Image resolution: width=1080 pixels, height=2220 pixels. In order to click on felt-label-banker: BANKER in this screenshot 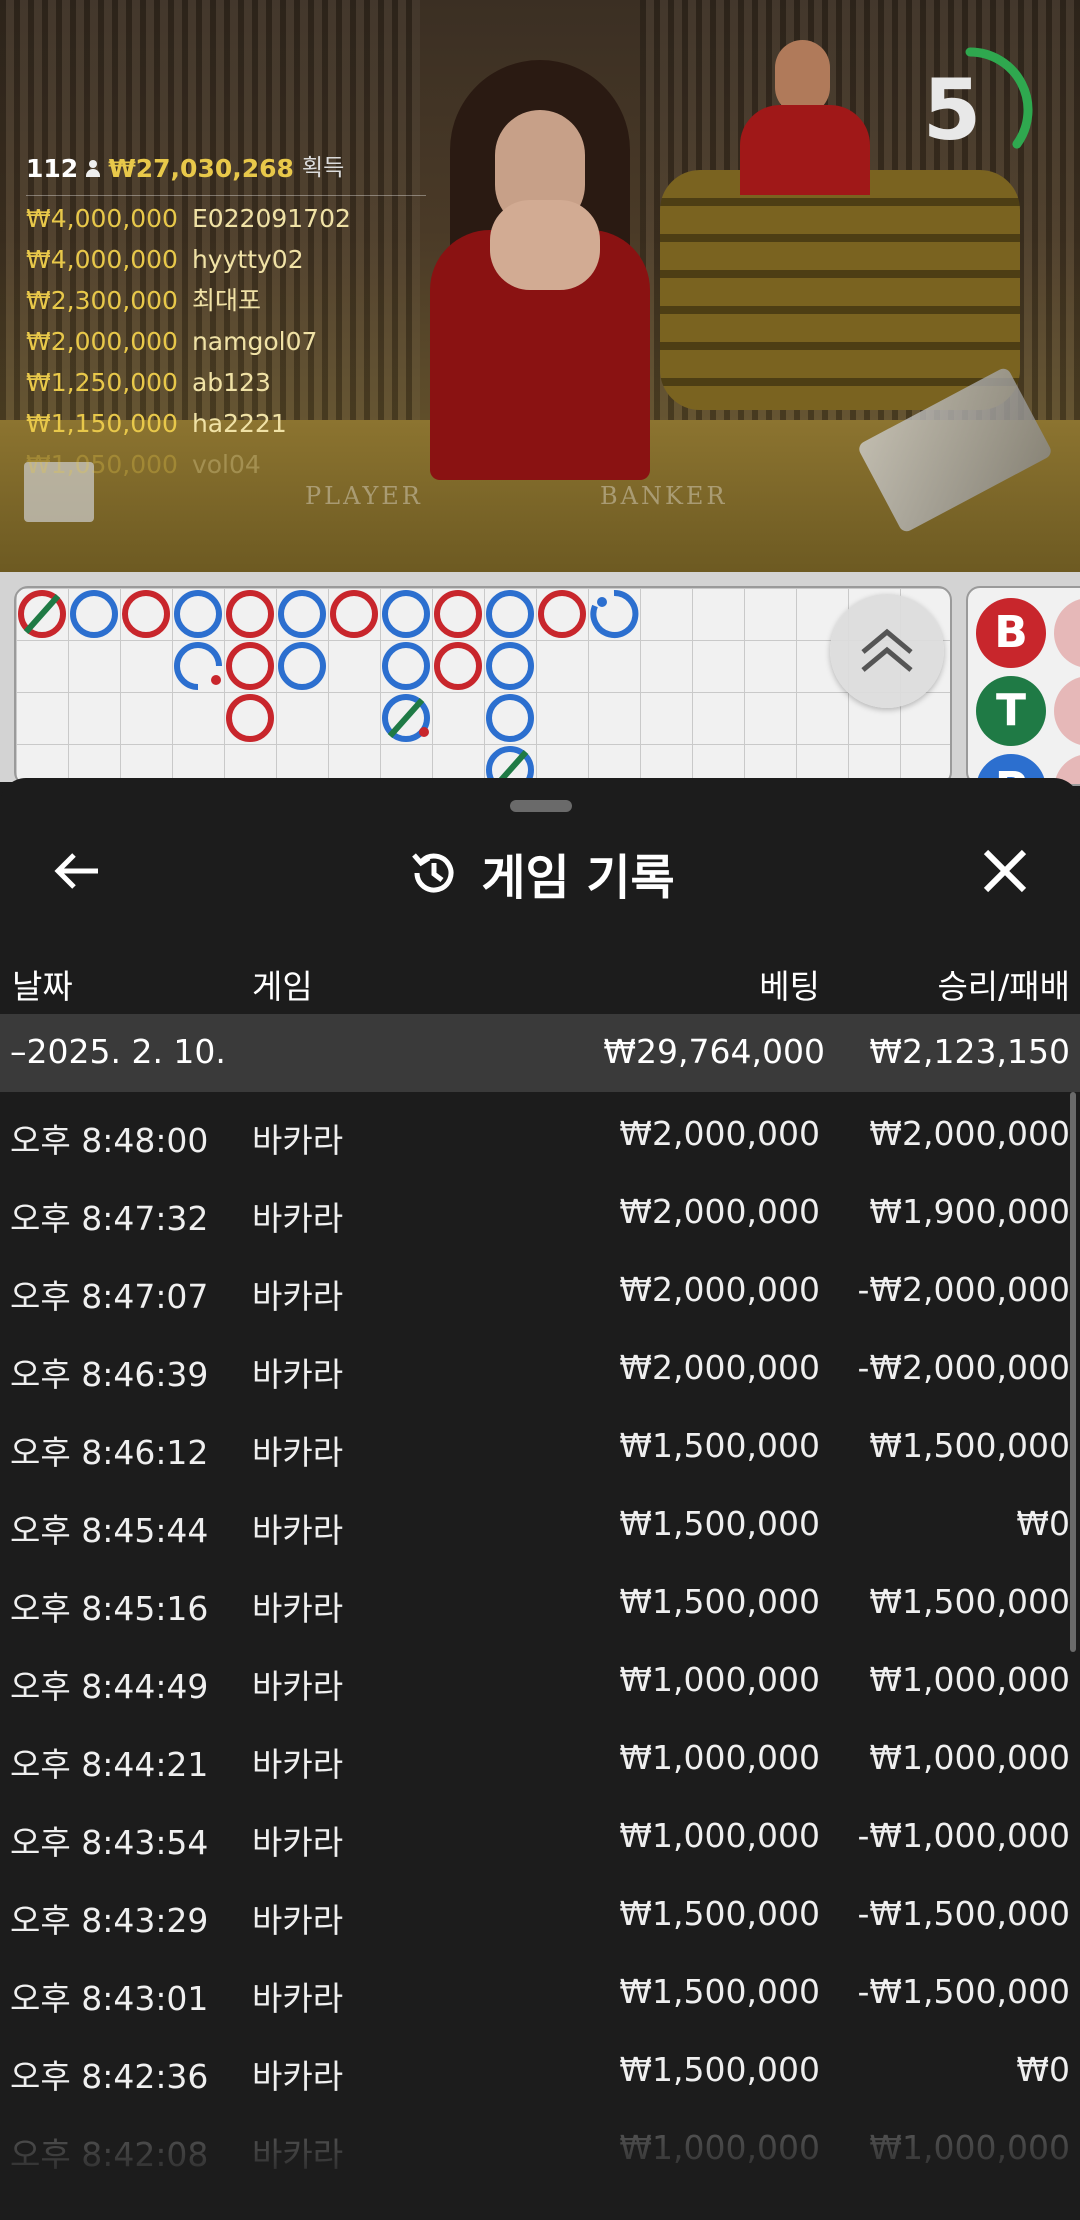, I will do `click(664, 496)`.